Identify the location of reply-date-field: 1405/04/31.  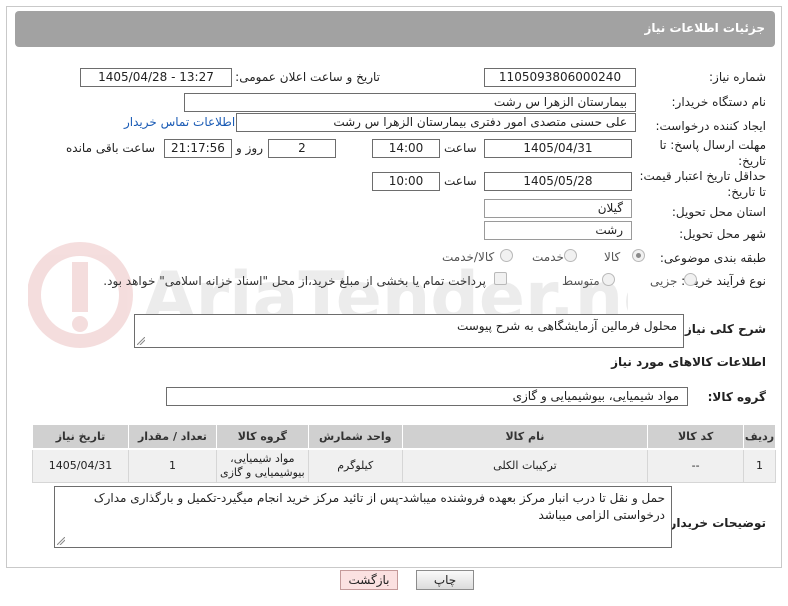
(558, 148).